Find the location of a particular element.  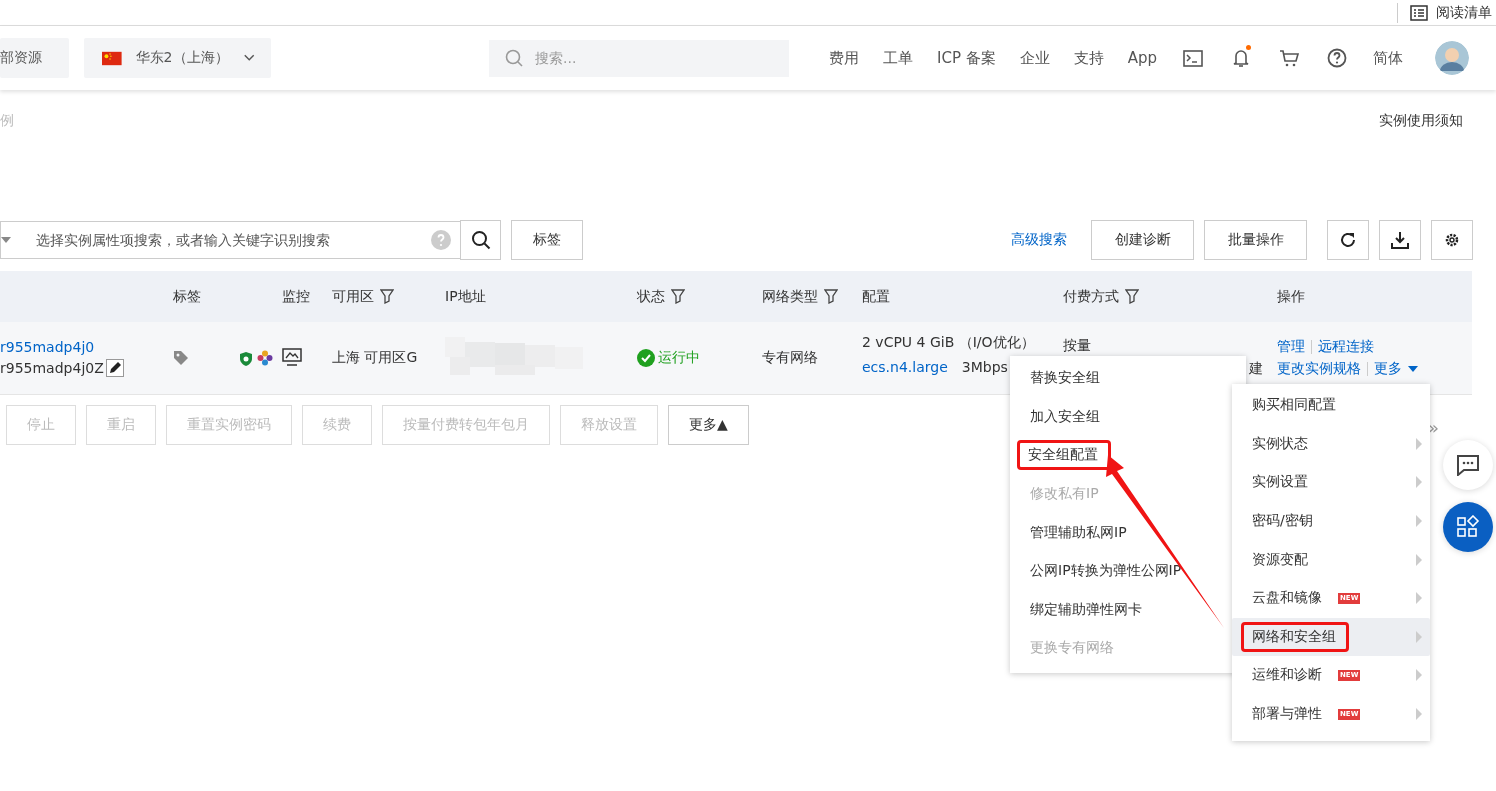

nav-link: 工单 is located at coordinates (898, 58).